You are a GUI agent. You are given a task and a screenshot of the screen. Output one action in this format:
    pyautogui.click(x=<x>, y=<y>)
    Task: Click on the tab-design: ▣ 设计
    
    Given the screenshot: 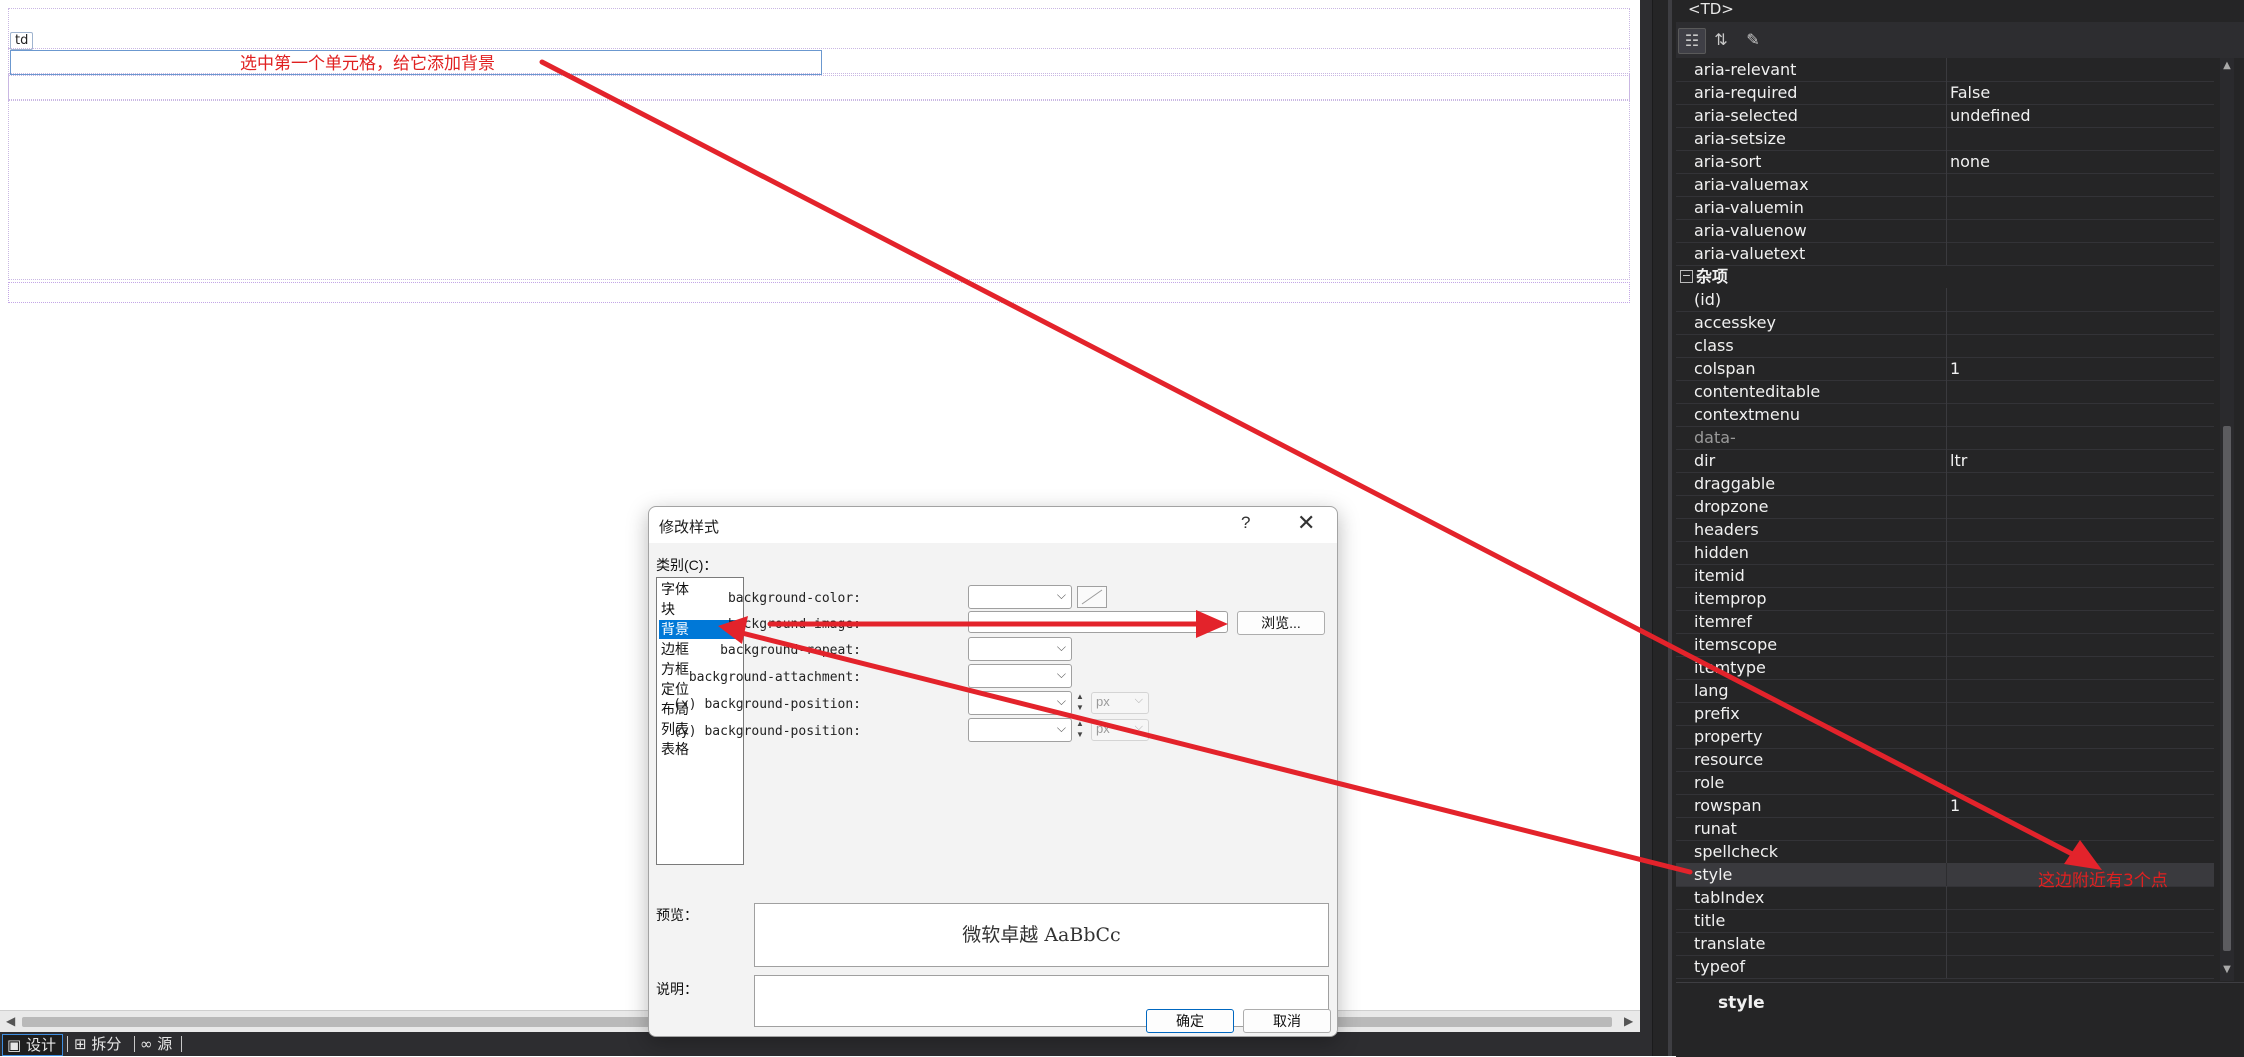 What is the action you would take?
    pyautogui.click(x=32, y=1045)
    